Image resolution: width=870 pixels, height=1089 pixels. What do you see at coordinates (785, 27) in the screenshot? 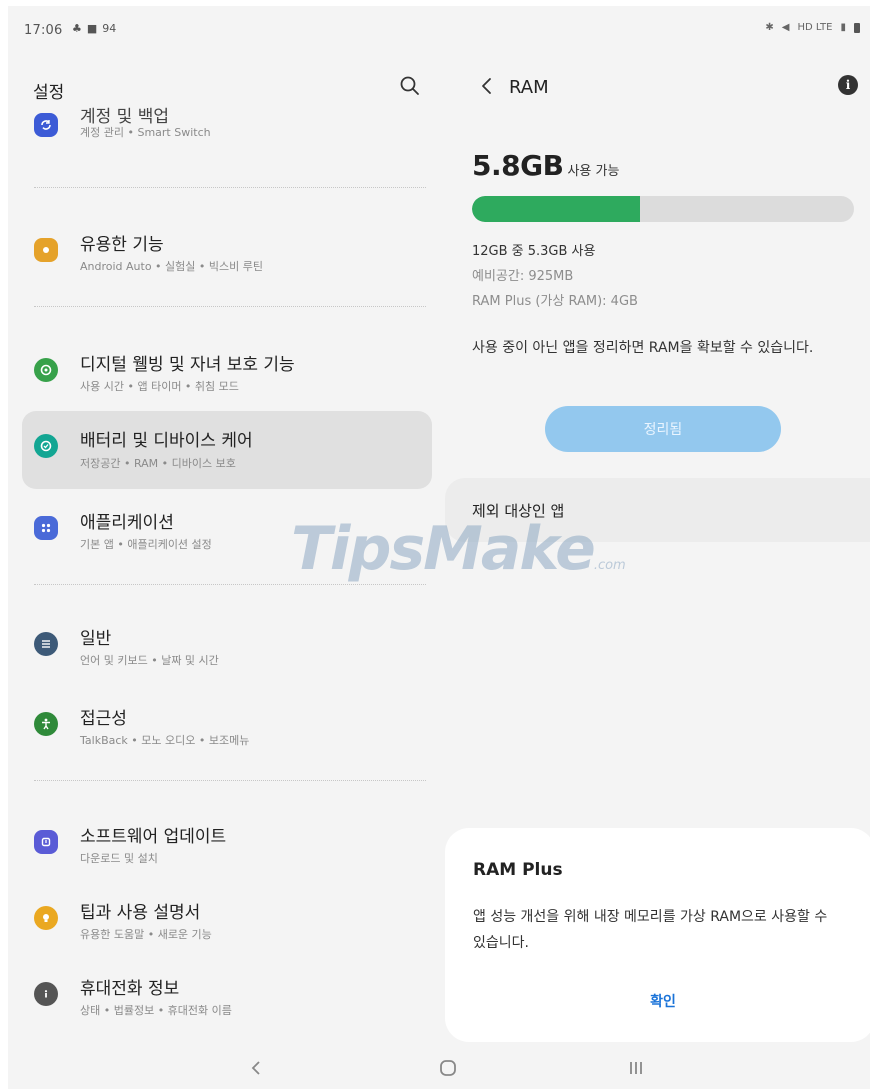
I see `mute-icon: ◀` at bounding box center [785, 27].